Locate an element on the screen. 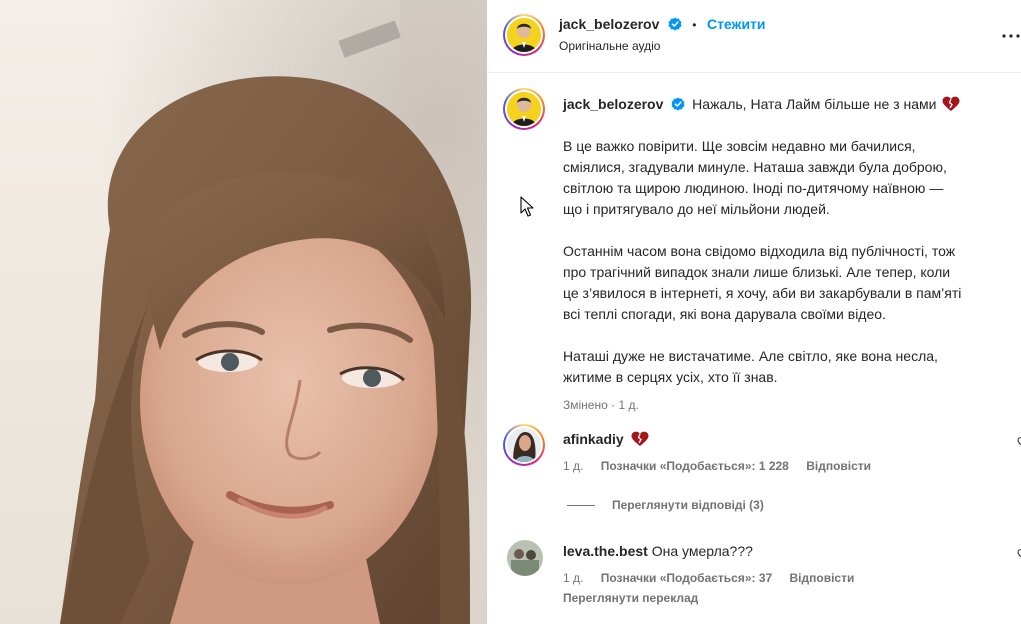  author-avatar is located at coordinates (524, 35).